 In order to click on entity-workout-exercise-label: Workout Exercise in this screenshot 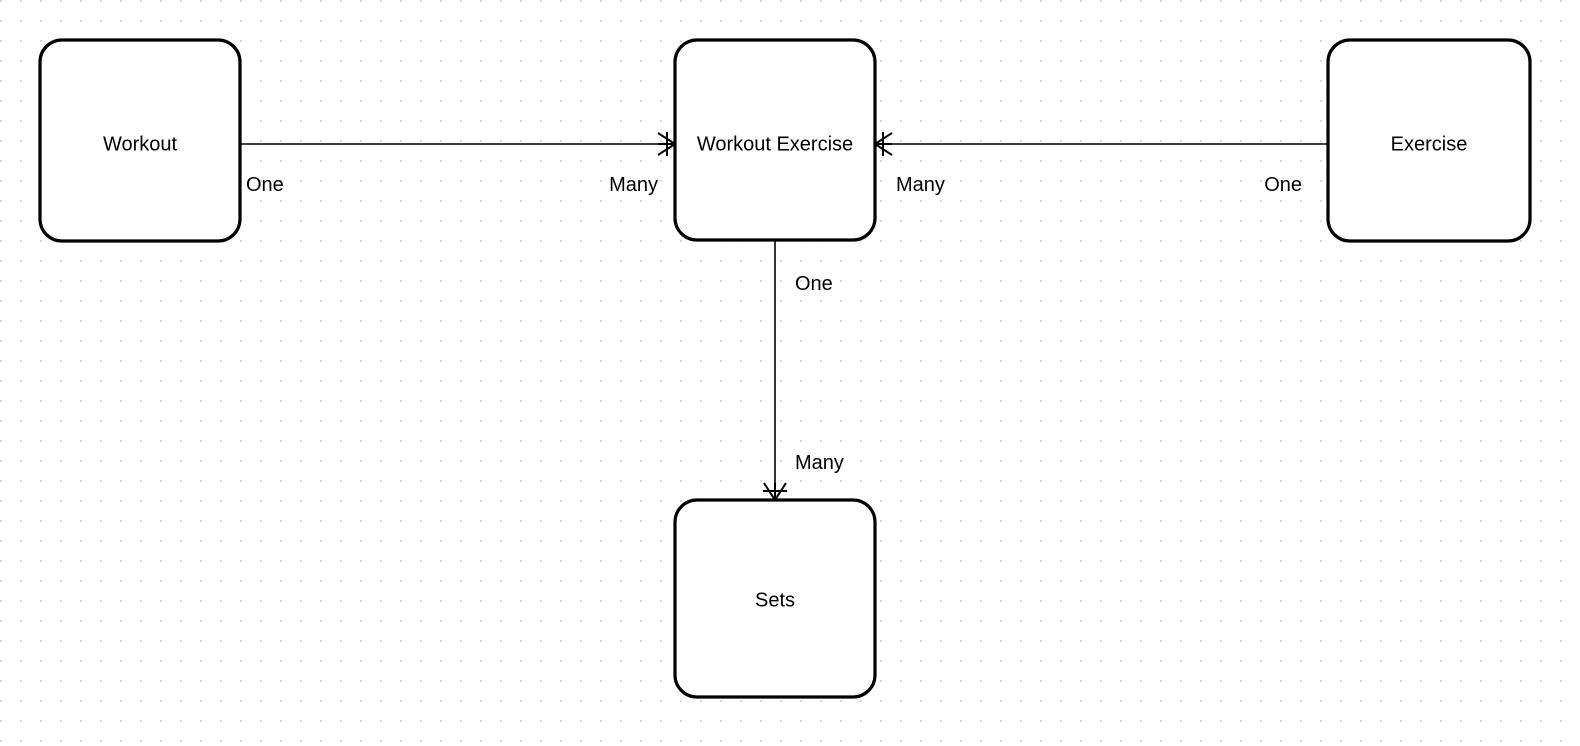, I will do `click(775, 144)`.